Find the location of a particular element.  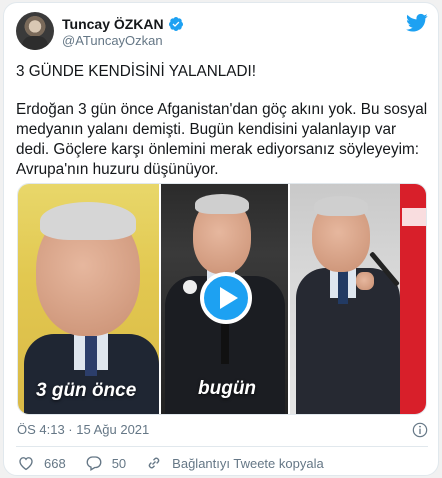

caption-3-days-ago: 3 gün önce is located at coordinates (86, 390).